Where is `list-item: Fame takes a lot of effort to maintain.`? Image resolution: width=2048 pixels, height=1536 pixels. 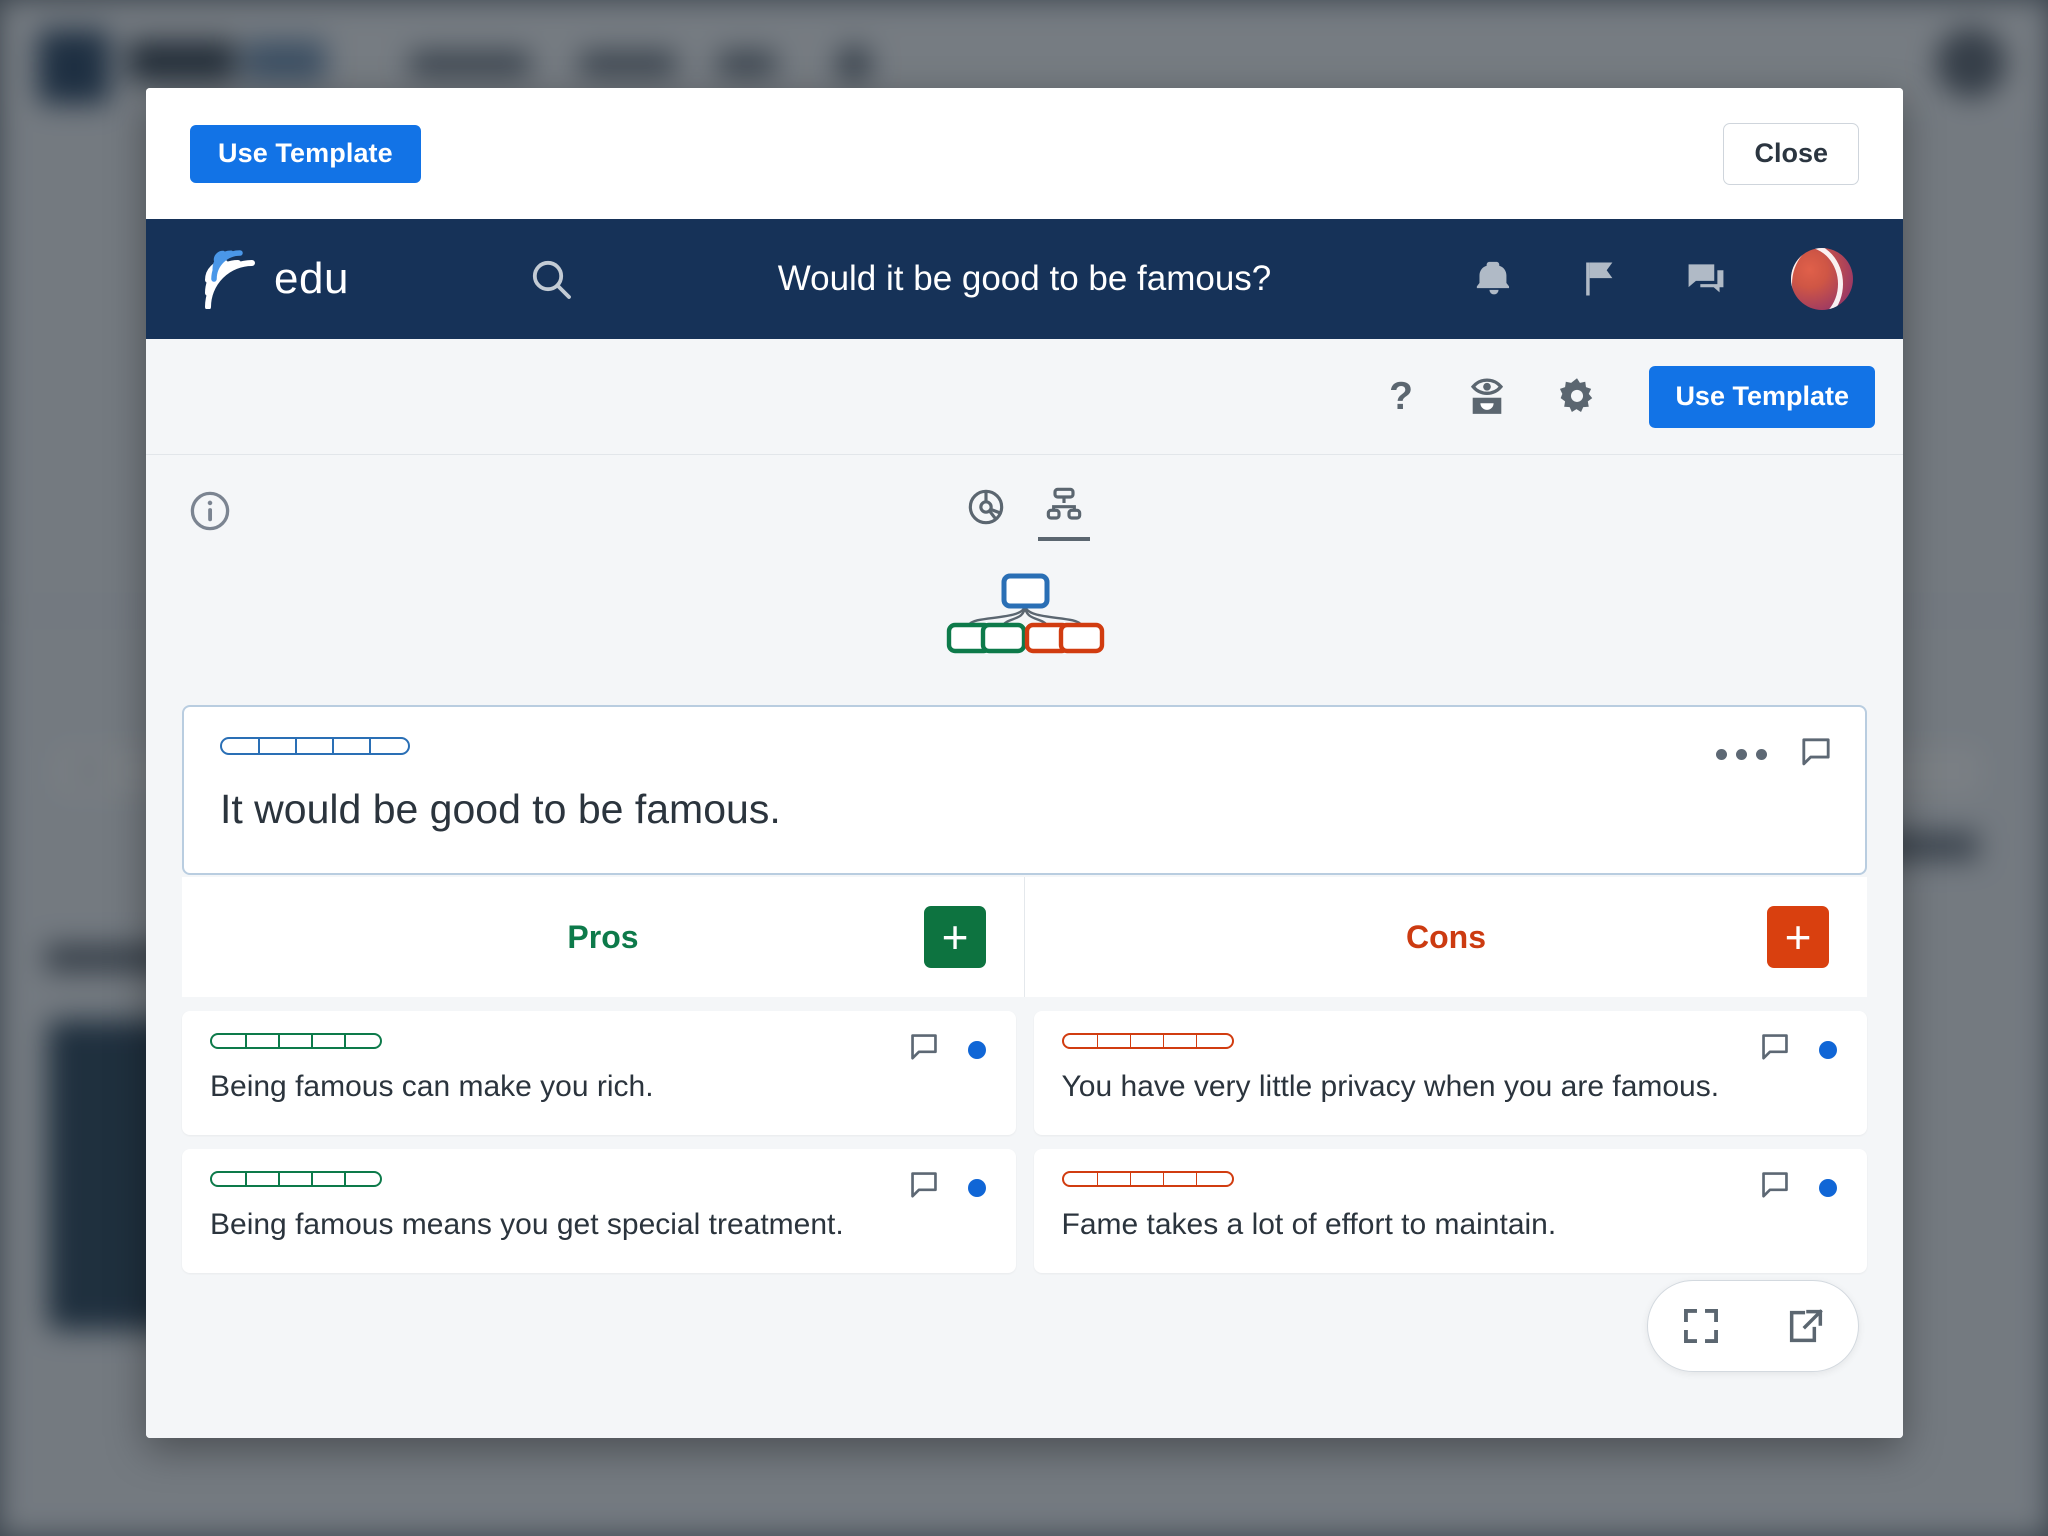 list-item: Fame takes a lot of effort to maintain. is located at coordinates (1450, 1211).